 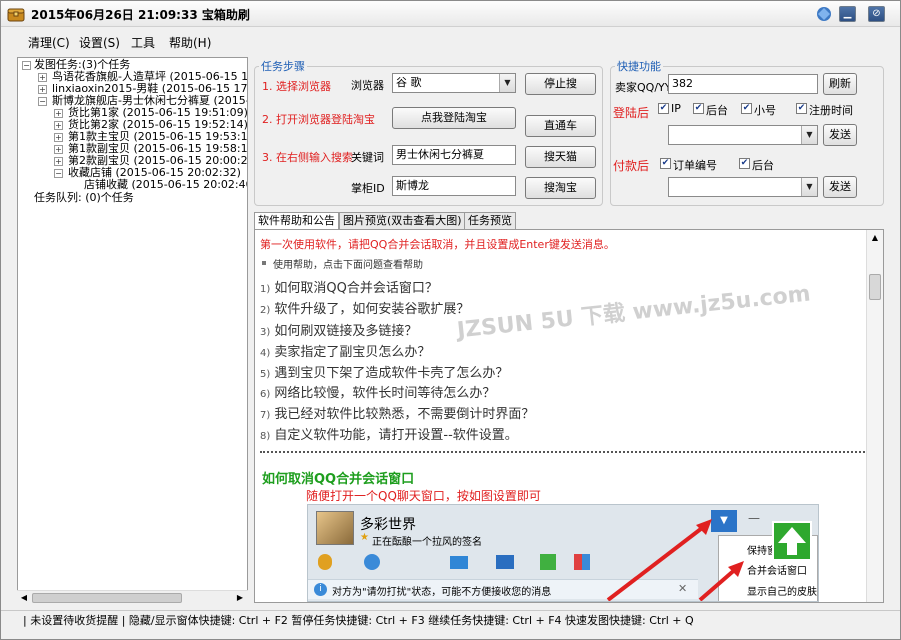 I want to click on order-number-label: 订单编号, so click(x=695, y=165).